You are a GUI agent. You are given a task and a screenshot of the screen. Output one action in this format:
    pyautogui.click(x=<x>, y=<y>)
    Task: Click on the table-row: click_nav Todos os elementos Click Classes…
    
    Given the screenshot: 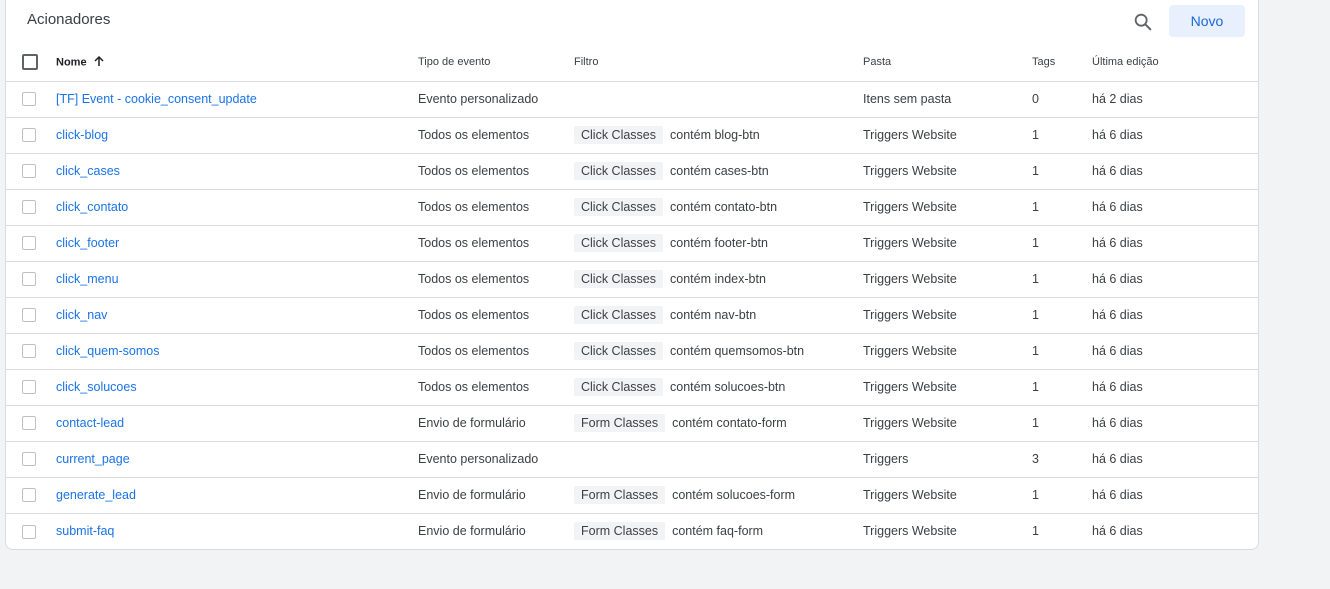 What is the action you would take?
    pyautogui.click(x=632, y=315)
    